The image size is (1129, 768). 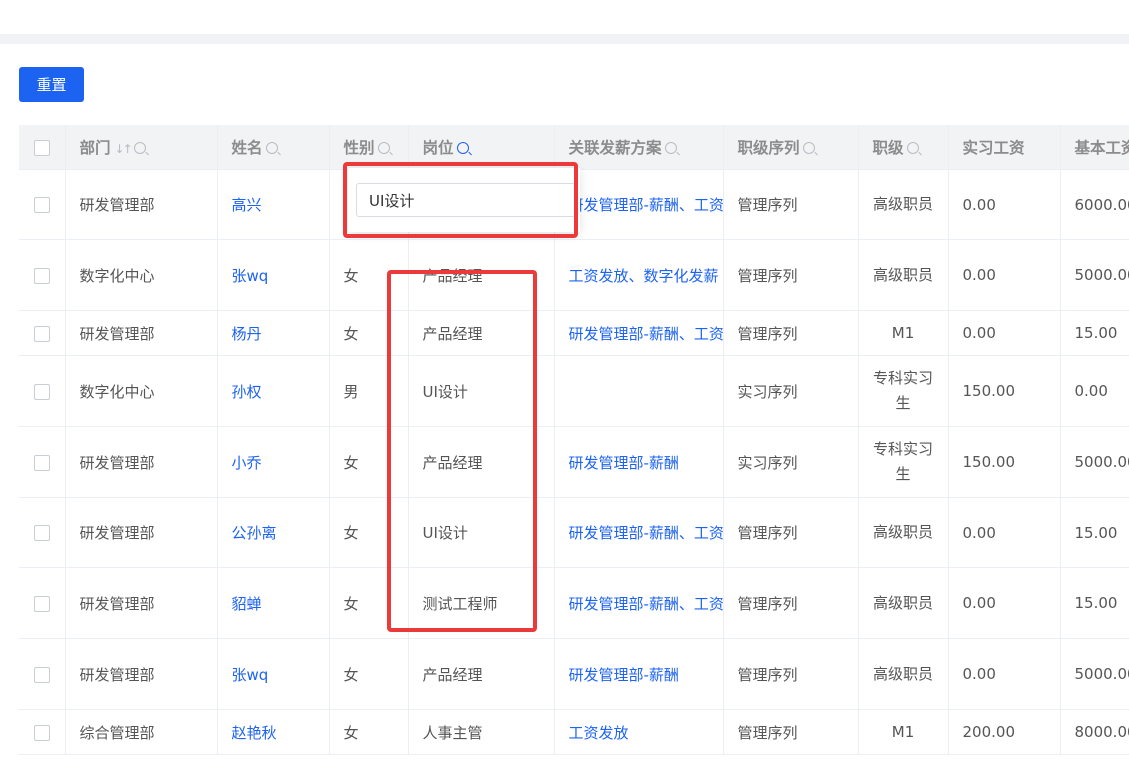 What do you see at coordinates (481, 603) in the screenshot?
I see `post-cell: 测试工程师` at bounding box center [481, 603].